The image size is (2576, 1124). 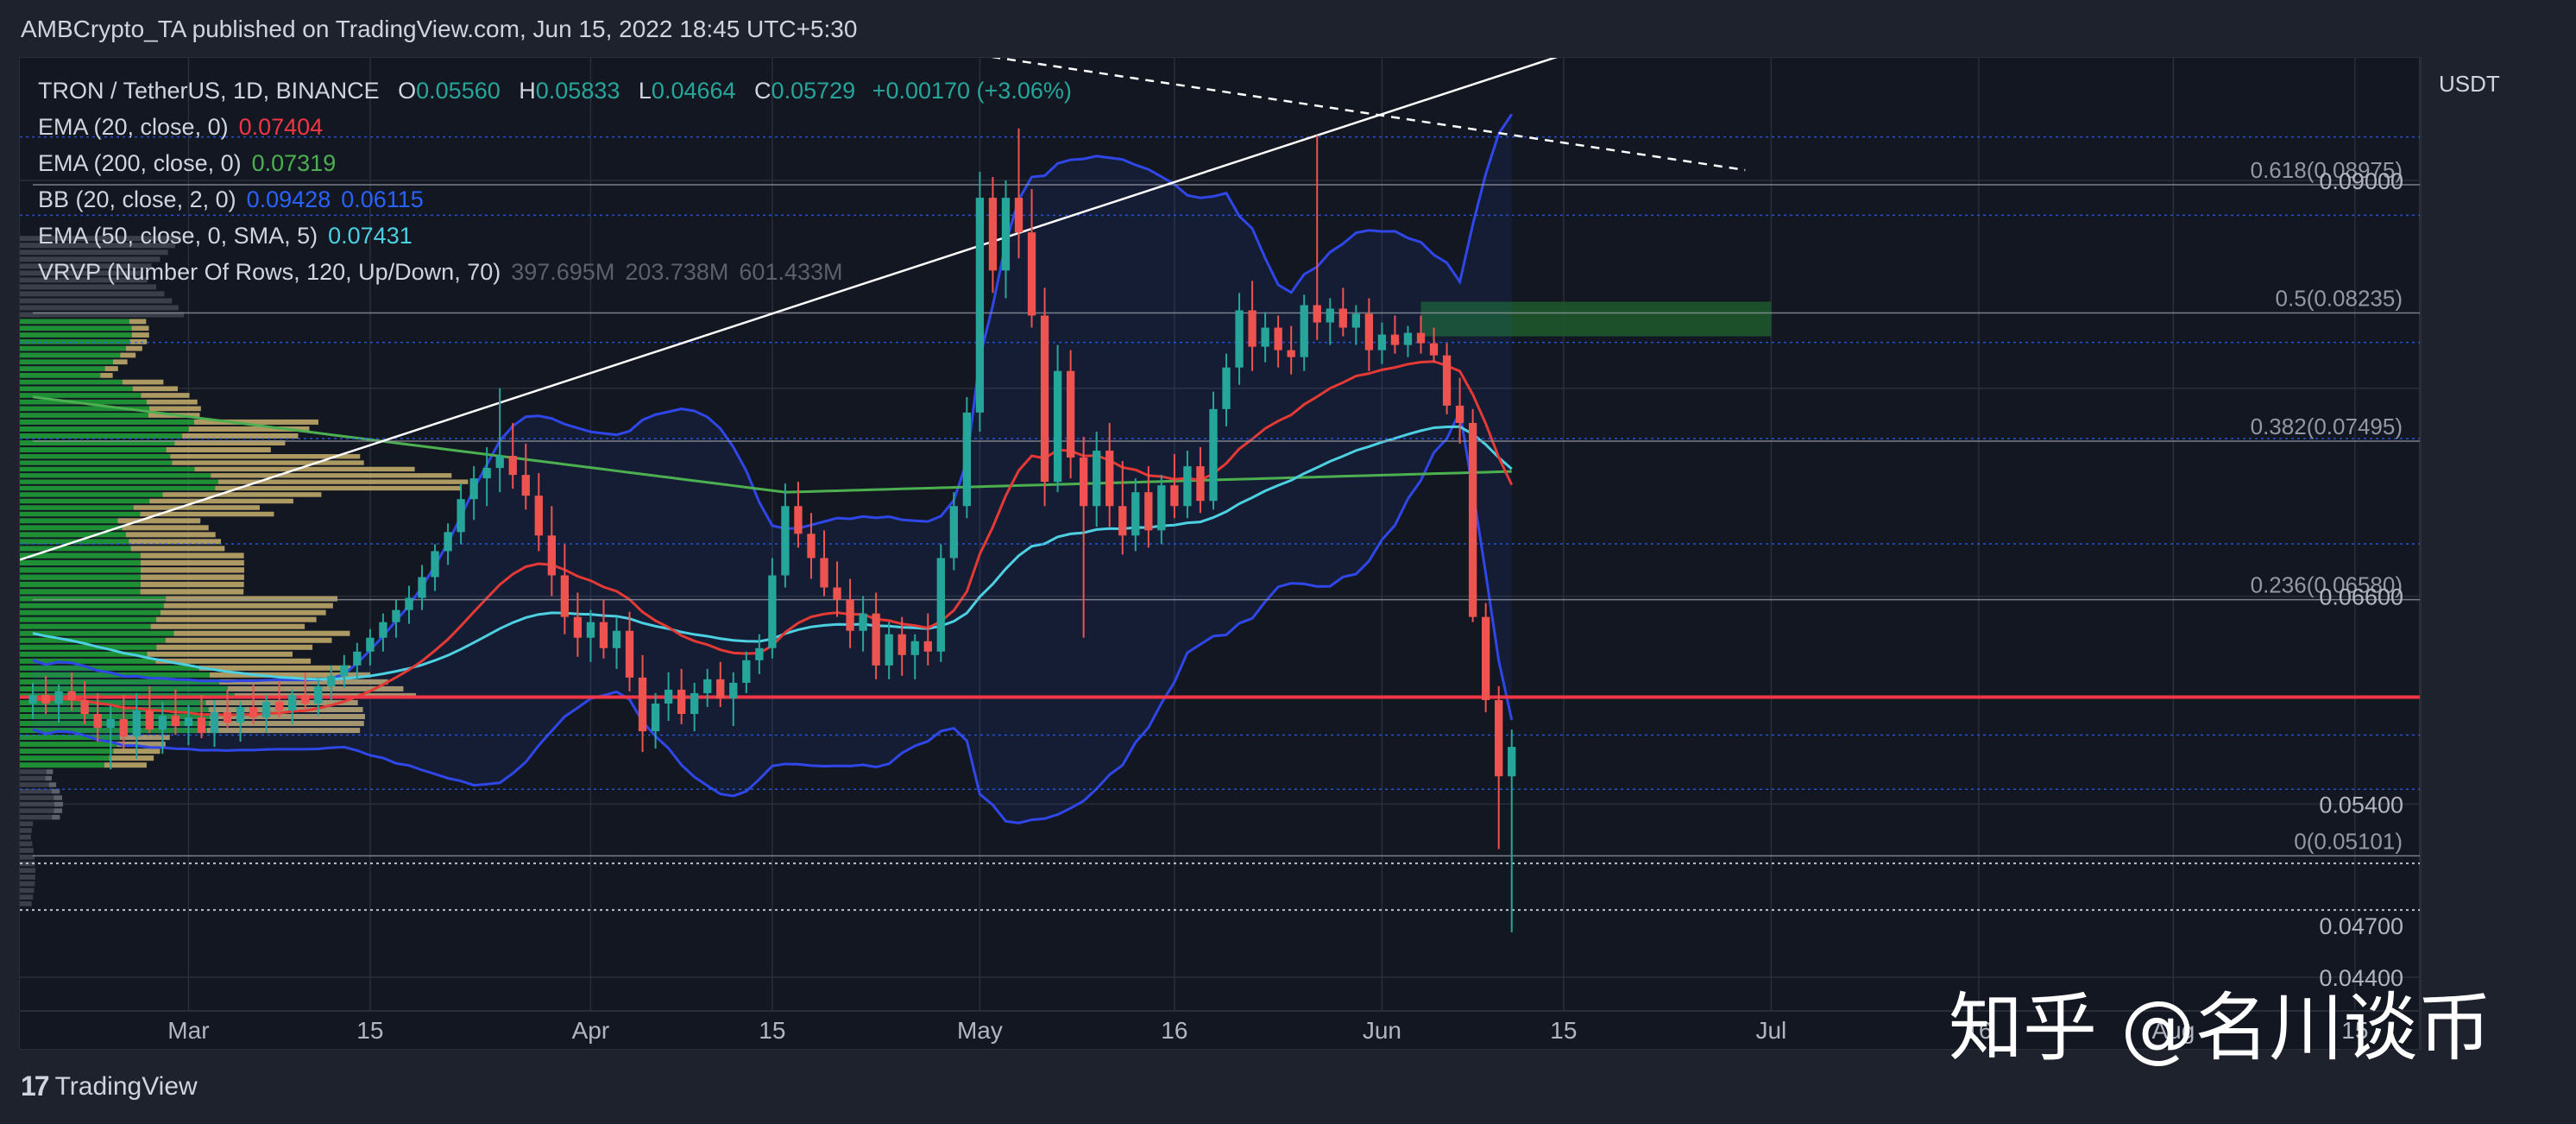 What do you see at coordinates (555, 163) in the screenshot?
I see `indicator-row: EMA (200, close, 0) 0.07319` at bounding box center [555, 163].